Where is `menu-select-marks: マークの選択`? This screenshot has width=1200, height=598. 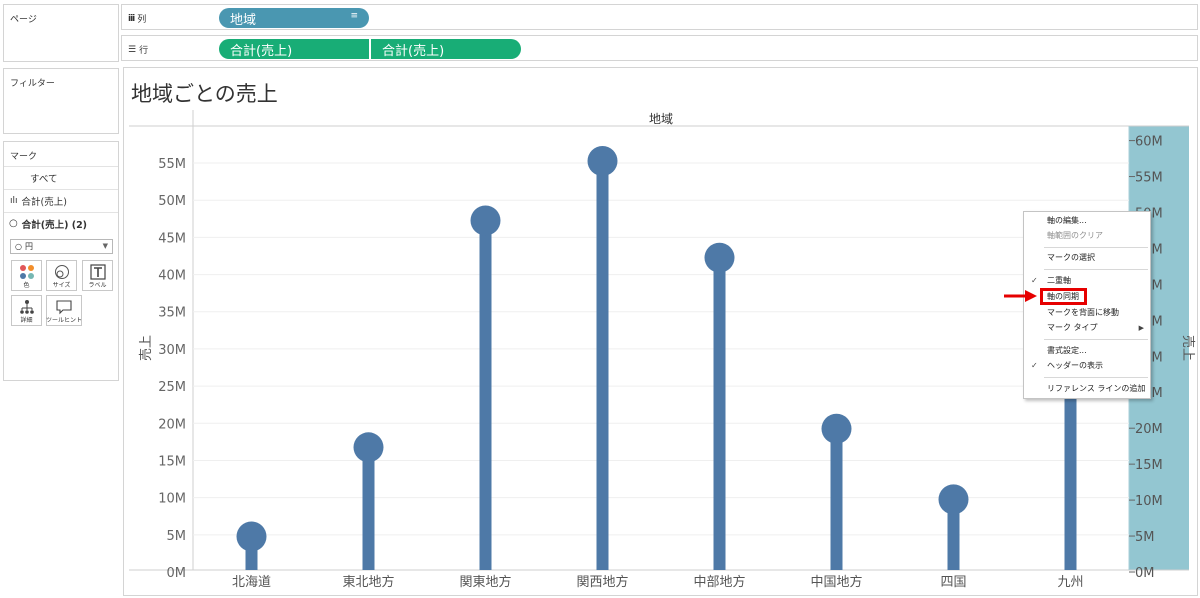
menu-select-marks: マークの選択 is located at coordinates (1087, 258).